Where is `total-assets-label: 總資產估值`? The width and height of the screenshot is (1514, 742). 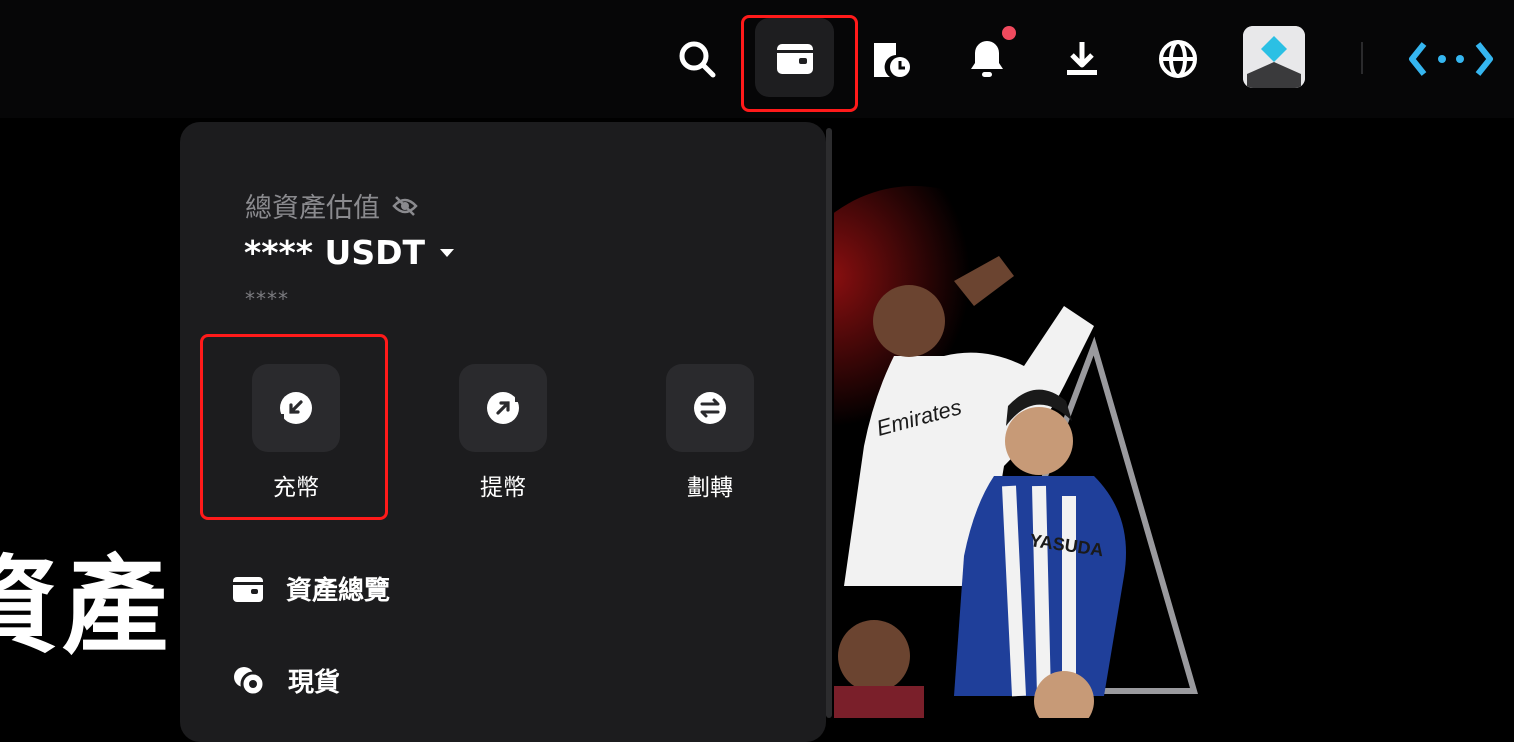
total-assets-label: 總資產估值 is located at coordinates (331, 205).